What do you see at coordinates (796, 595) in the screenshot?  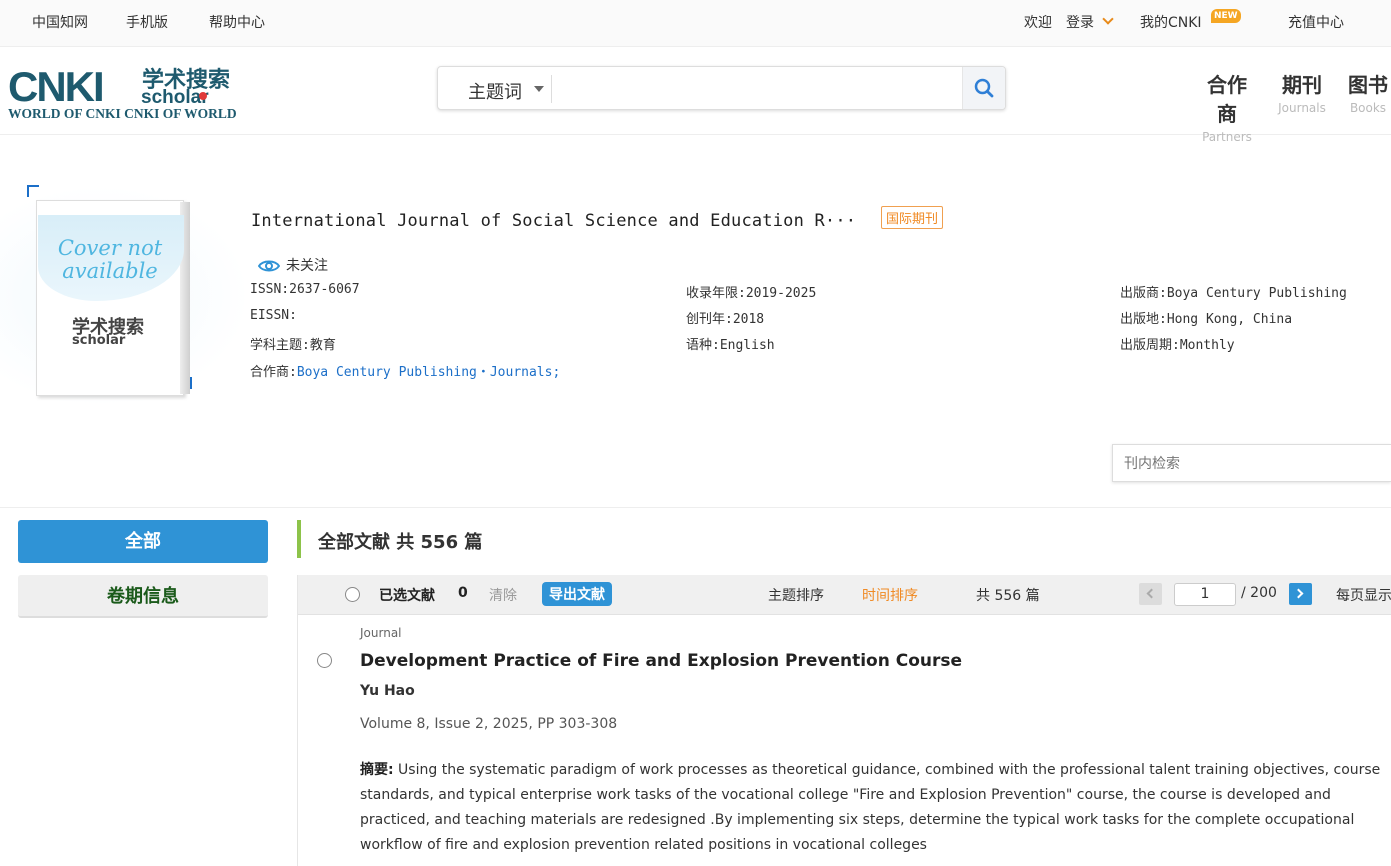 I see `sort-by-topic: 主题排序` at bounding box center [796, 595].